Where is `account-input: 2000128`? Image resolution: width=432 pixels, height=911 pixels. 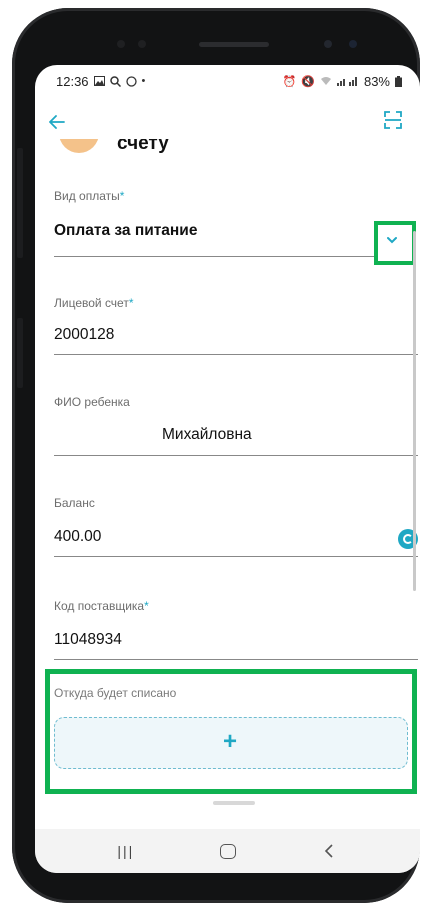
account-input: 2000128 is located at coordinates (84, 335).